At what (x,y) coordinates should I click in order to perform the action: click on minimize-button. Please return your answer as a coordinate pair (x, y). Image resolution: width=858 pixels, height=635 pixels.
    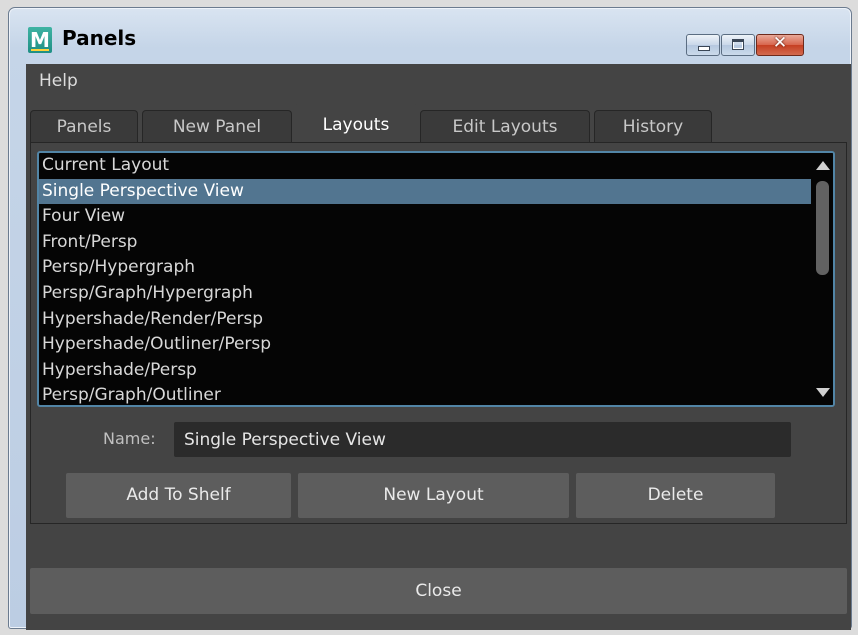
    Looking at the image, I should click on (703, 45).